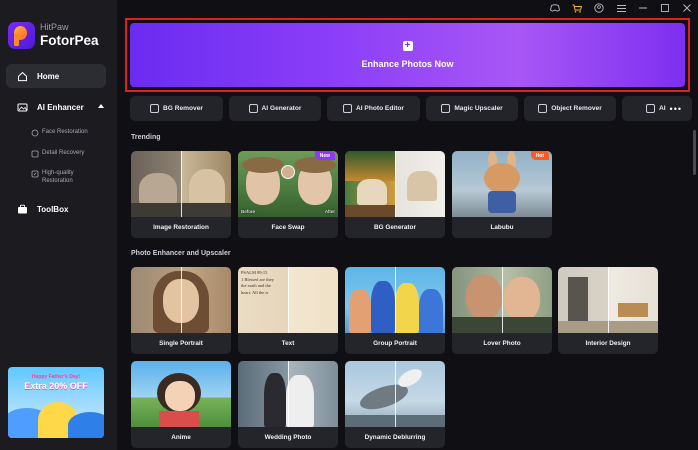 The width and height of the screenshot is (698, 450). What do you see at coordinates (608, 300) in the screenshot?
I see `interior-design-thumb` at bounding box center [608, 300].